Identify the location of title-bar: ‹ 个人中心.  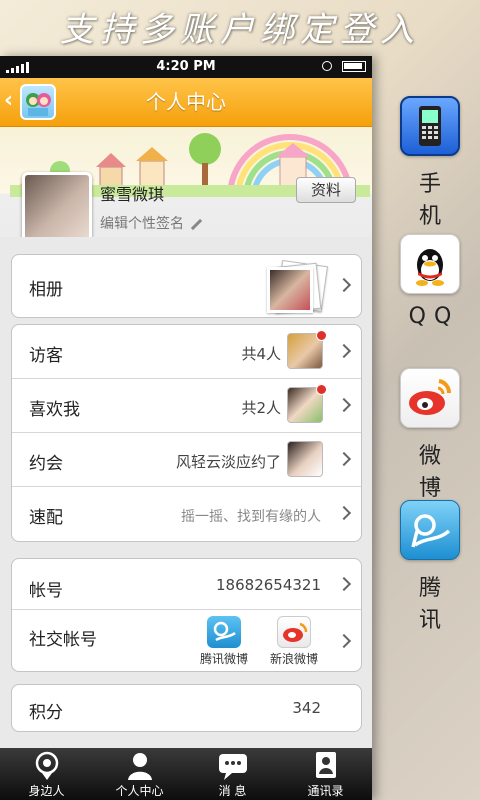
(186, 102).